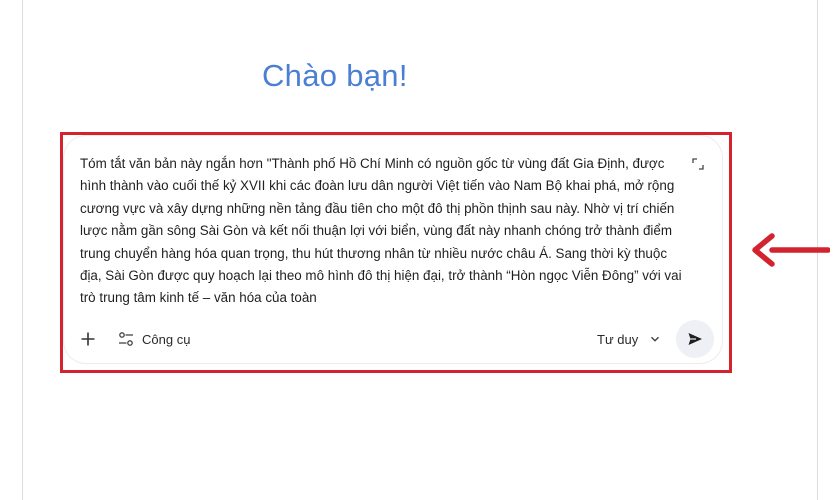 This screenshot has width=840, height=500. What do you see at coordinates (335, 75) in the screenshot?
I see `greeting-title: Chào bạn!` at bounding box center [335, 75].